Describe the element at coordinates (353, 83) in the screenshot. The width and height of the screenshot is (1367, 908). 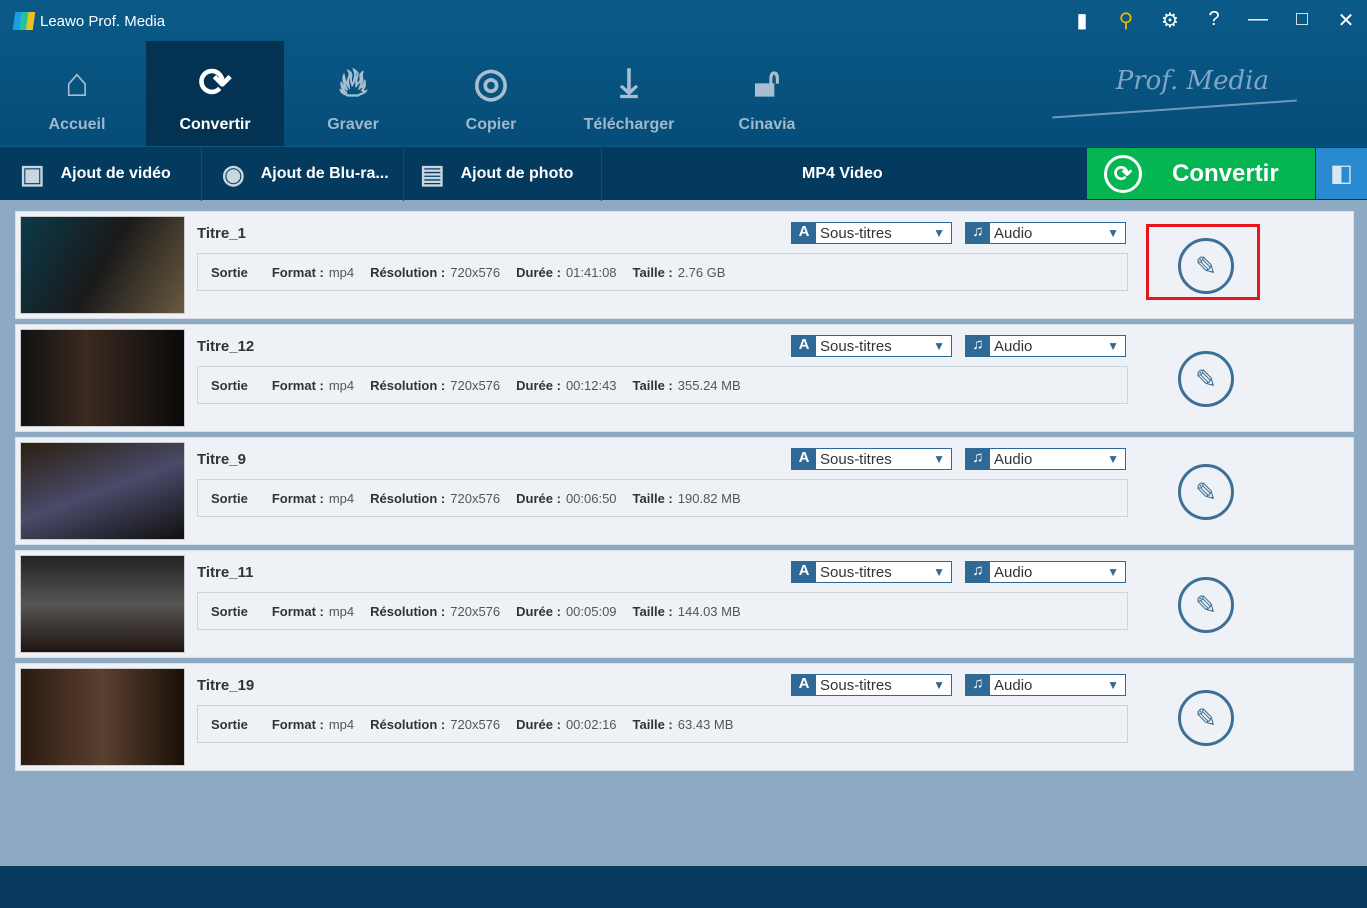
I see `flame-icon: 🔥︎` at that location.